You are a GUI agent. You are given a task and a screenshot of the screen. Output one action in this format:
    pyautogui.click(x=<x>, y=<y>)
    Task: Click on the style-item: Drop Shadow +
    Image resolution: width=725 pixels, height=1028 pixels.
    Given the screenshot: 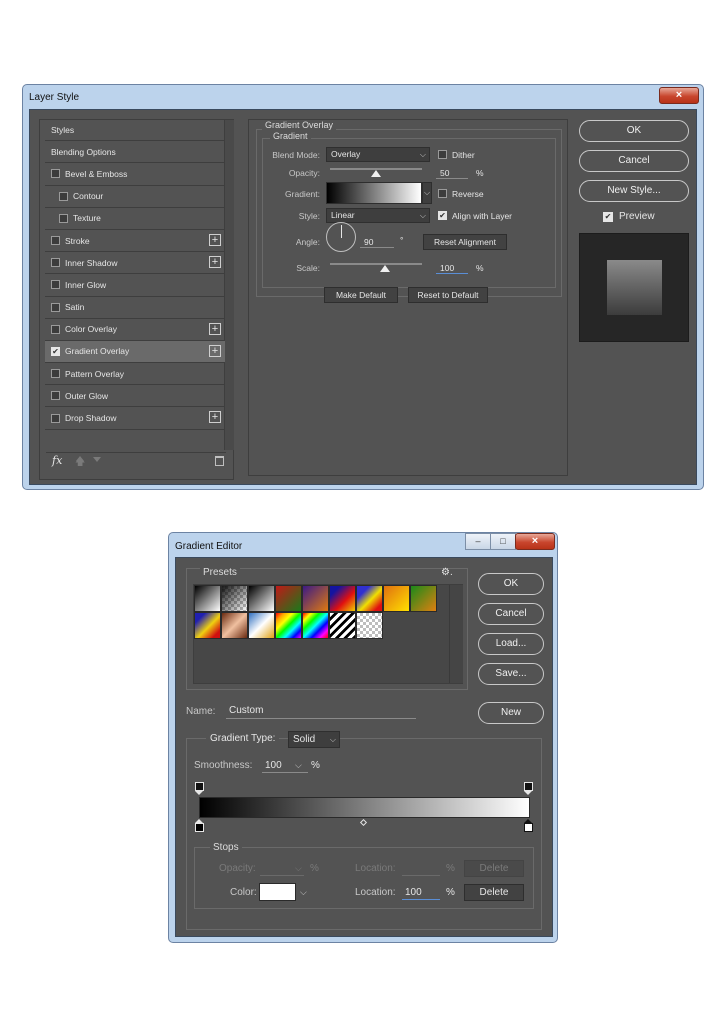 What is the action you would take?
    pyautogui.click(x=135, y=418)
    